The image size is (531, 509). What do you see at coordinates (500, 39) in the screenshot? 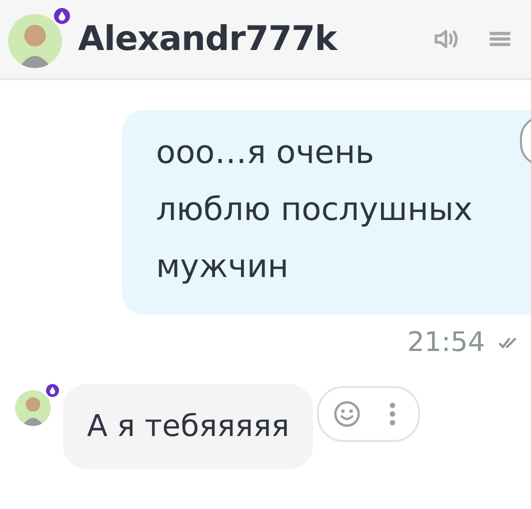
I see `menu-icon` at bounding box center [500, 39].